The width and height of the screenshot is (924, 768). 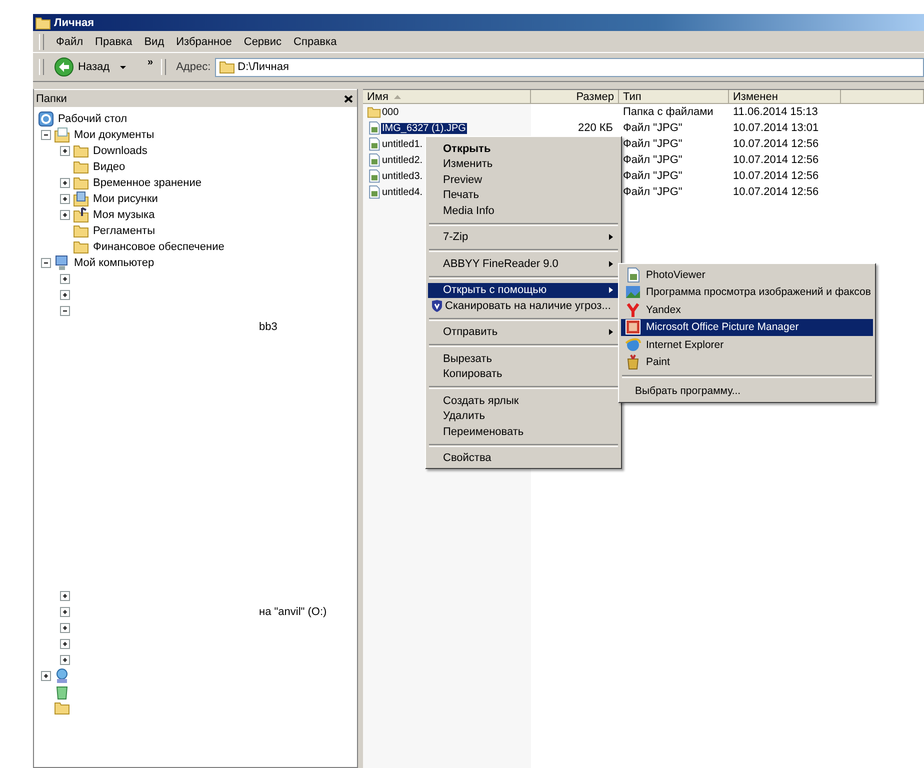 What do you see at coordinates (523, 237) in the screenshot?
I see `menu-item: 7-Zip` at bounding box center [523, 237].